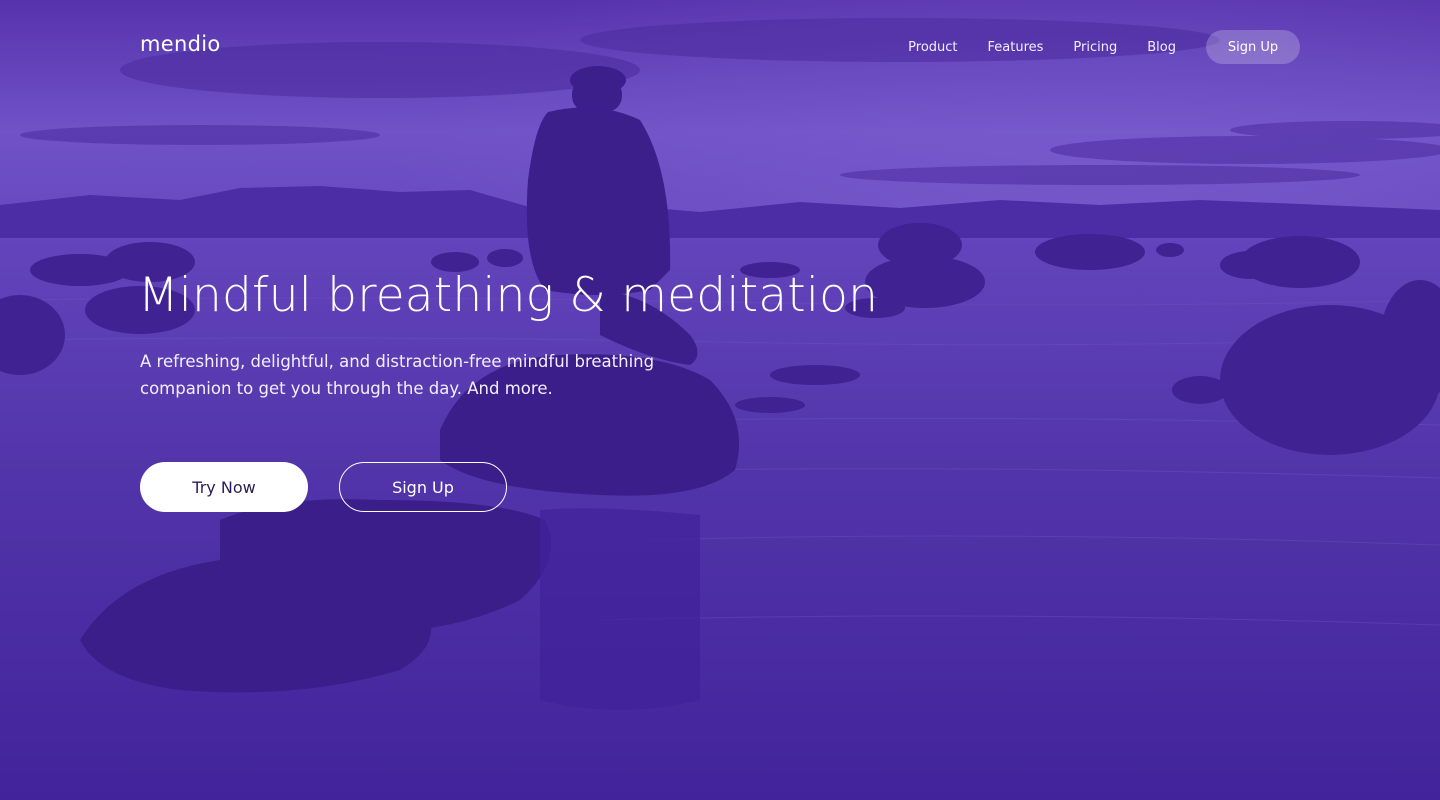  I want to click on nav-link-features: Features, so click(1016, 47).